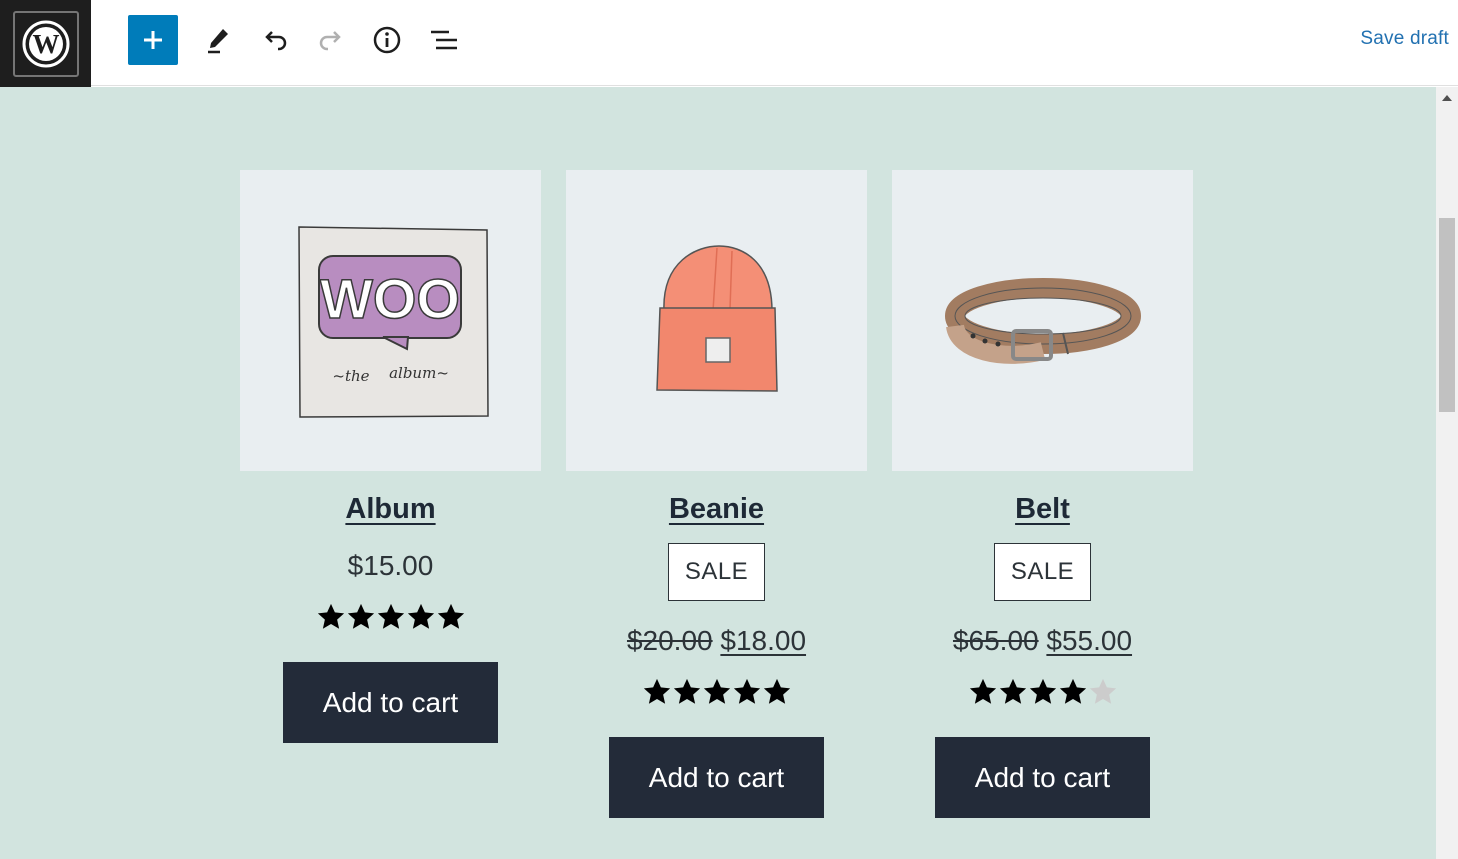 The width and height of the screenshot is (1458, 859). Describe the element at coordinates (1447, 98) in the screenshot. I see `scroll-up-arrow-icon` at that location.